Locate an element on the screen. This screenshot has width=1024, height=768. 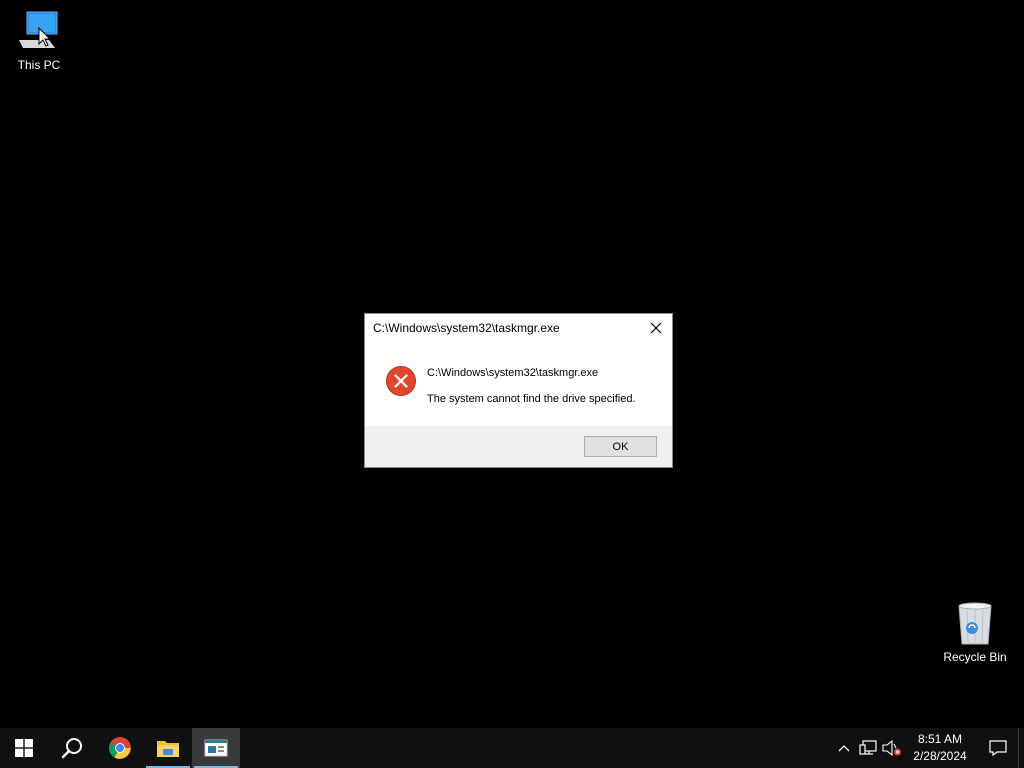
file-explorer-icon is located at coordinates (168, 749).